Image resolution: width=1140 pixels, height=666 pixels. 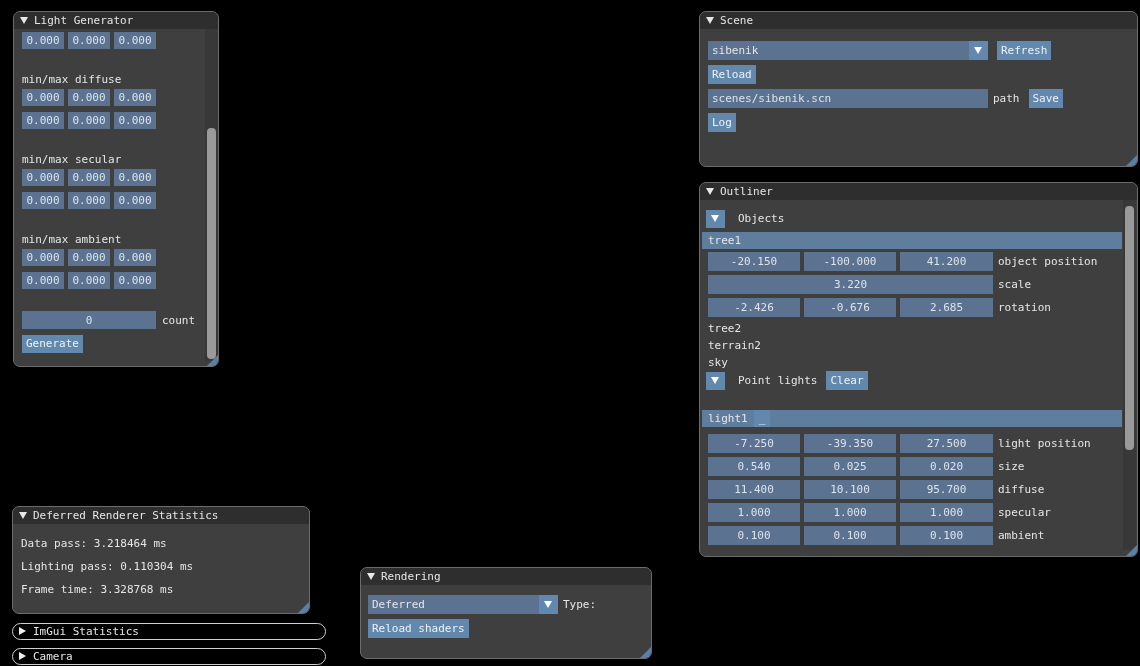 I want to click on section-label: Point lights, so click(x=778, y=381).